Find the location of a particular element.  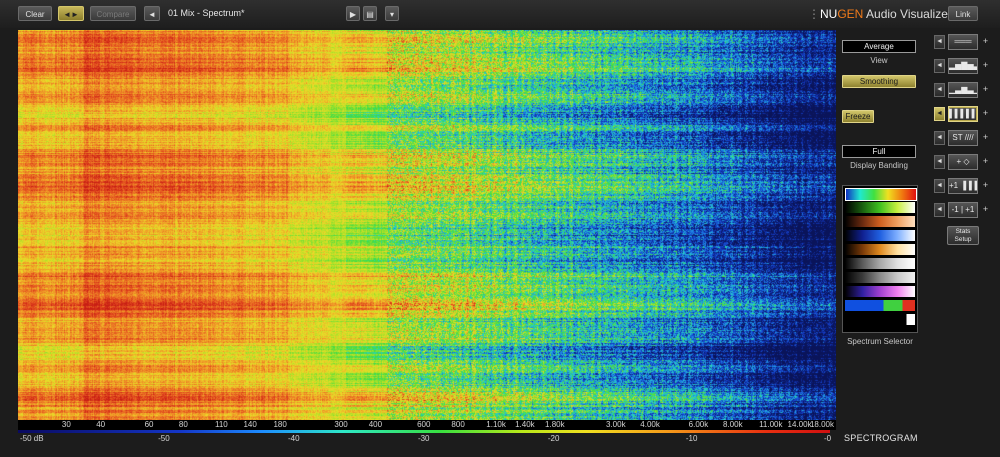

palette-mono is located at coordinates (880, 319).